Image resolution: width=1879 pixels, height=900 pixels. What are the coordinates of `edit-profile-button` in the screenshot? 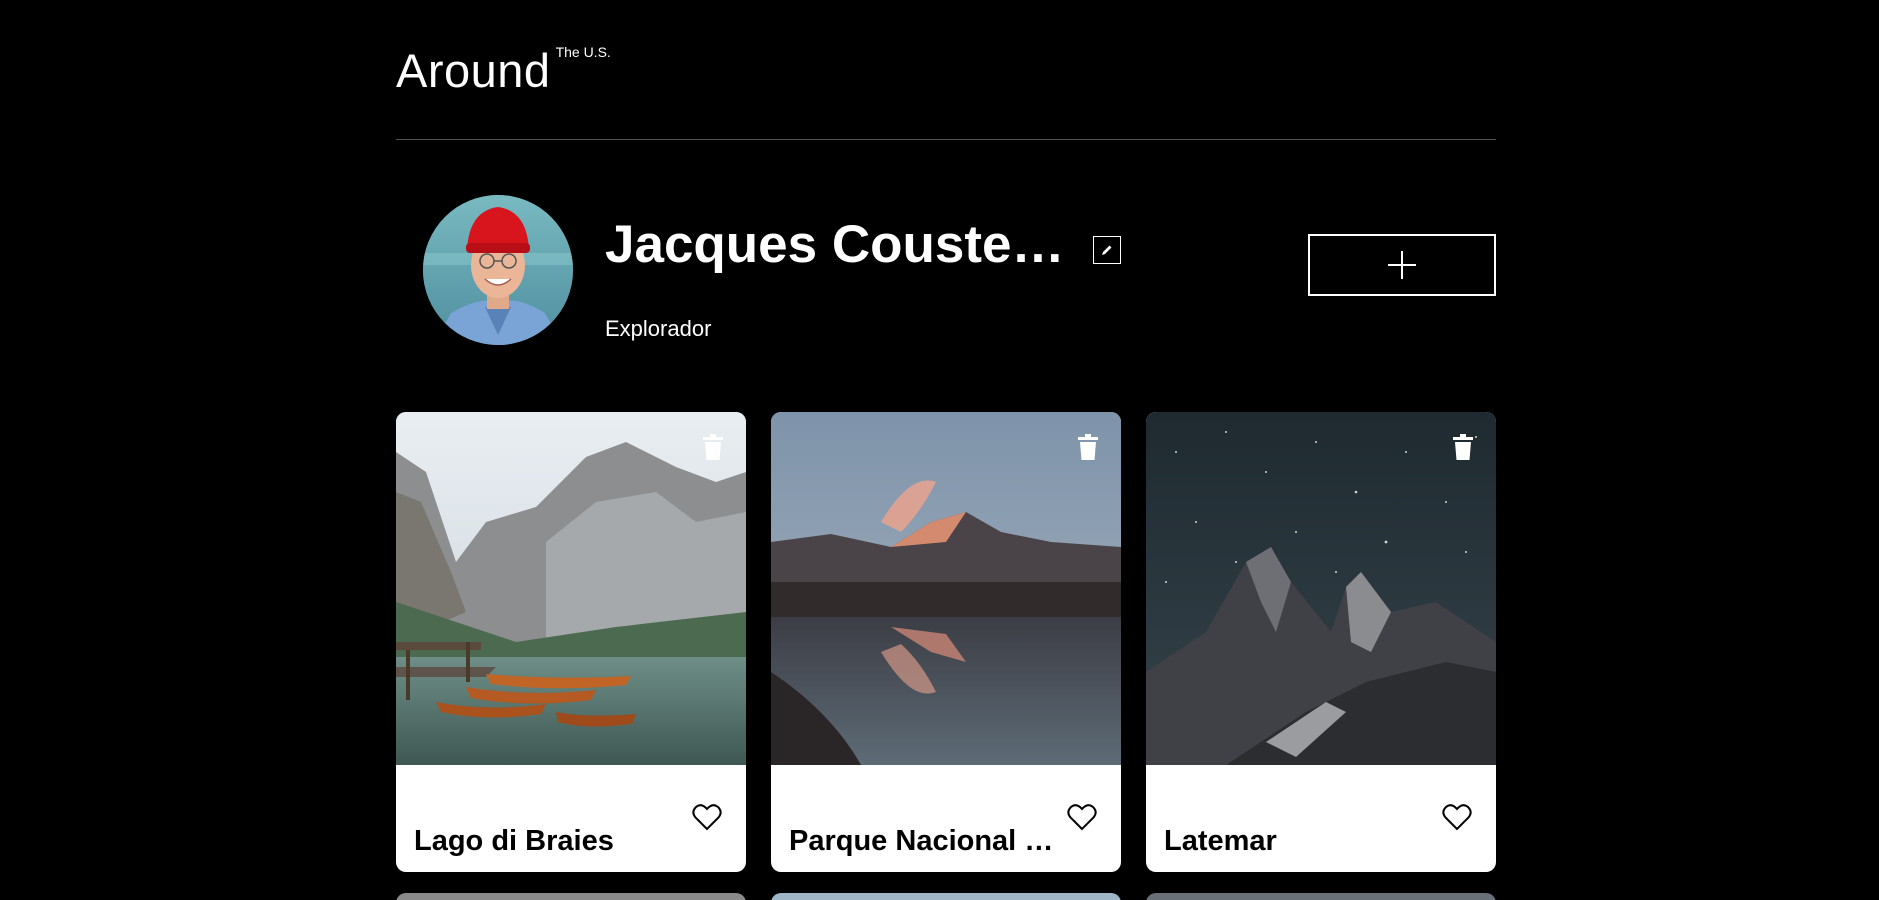 It's located at (1107, 250).